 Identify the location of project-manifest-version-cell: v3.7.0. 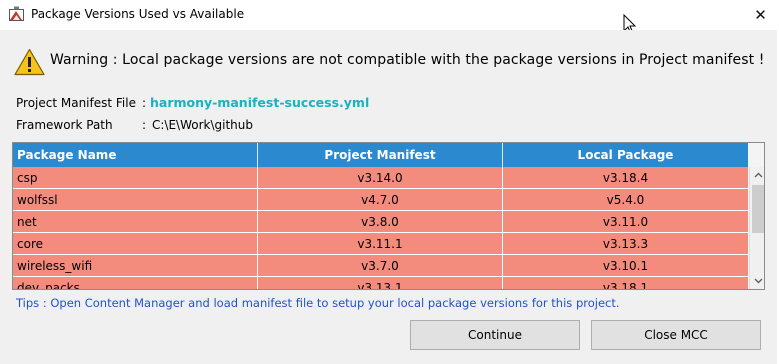
(380, 265).